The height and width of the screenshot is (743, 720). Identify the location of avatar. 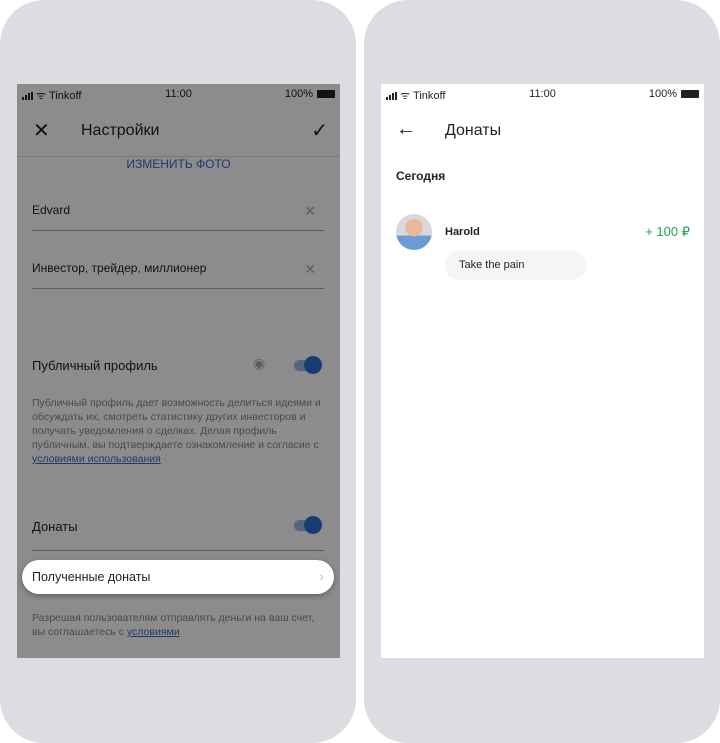
(414, 232).